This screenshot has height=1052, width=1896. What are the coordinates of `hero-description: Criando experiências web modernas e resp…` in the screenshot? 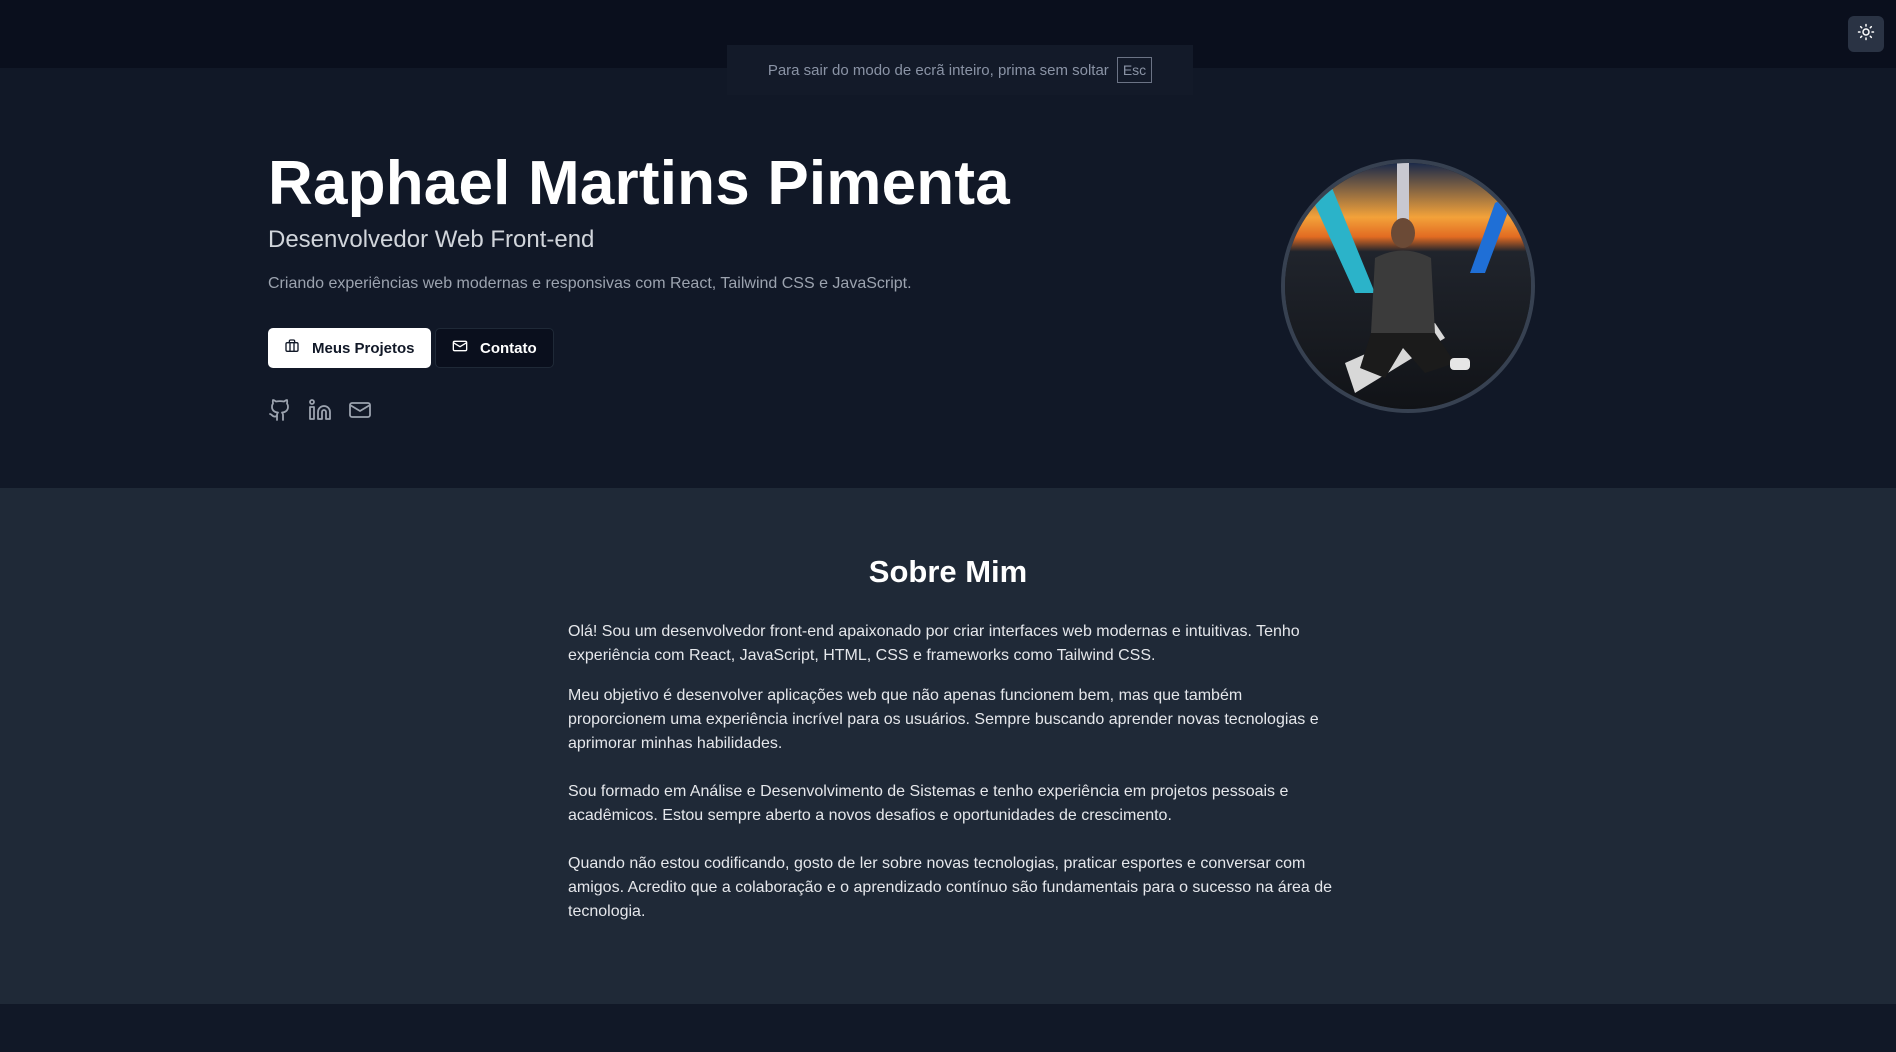 It's located at (590, 283).